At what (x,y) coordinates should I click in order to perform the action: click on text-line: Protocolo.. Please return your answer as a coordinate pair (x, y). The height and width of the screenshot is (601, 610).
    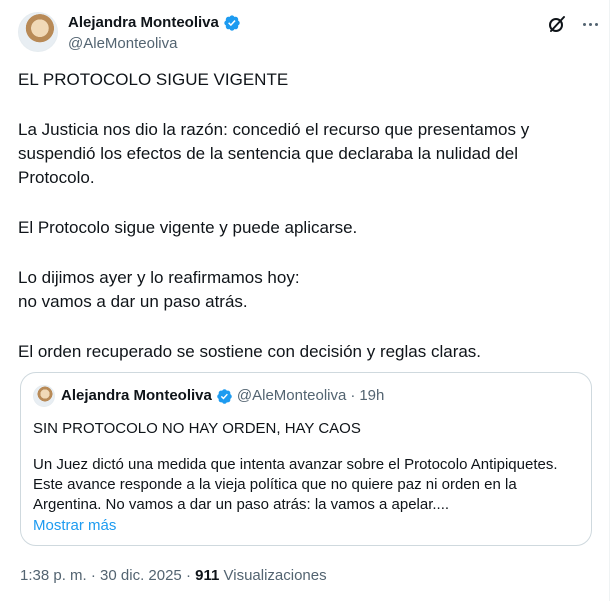
    Looking at the image, I should click on (56, 177).